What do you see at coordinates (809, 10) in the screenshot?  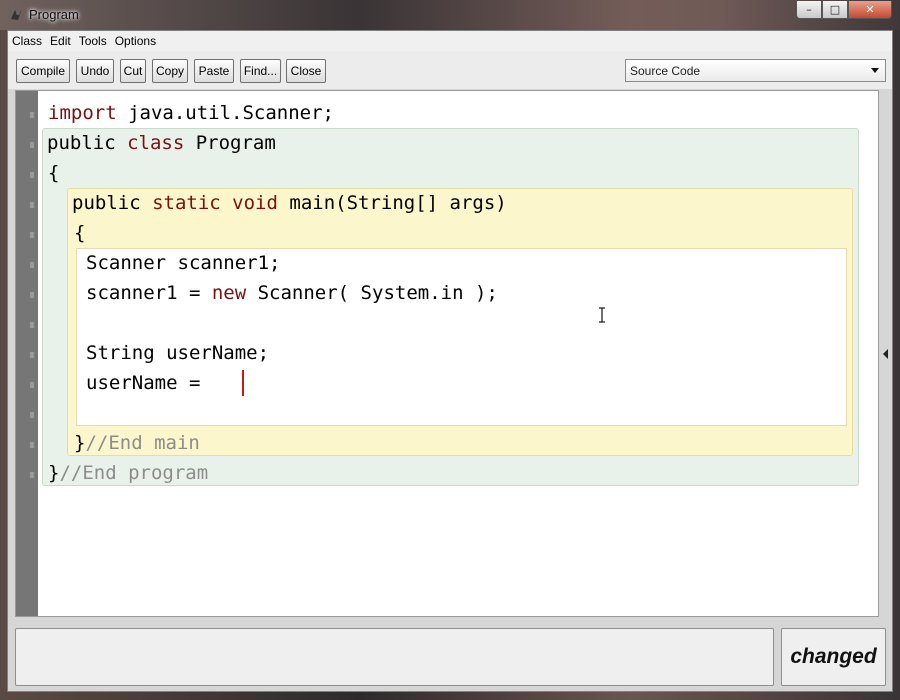 I see `minimize-button: –` at bounding box center [809, 10].